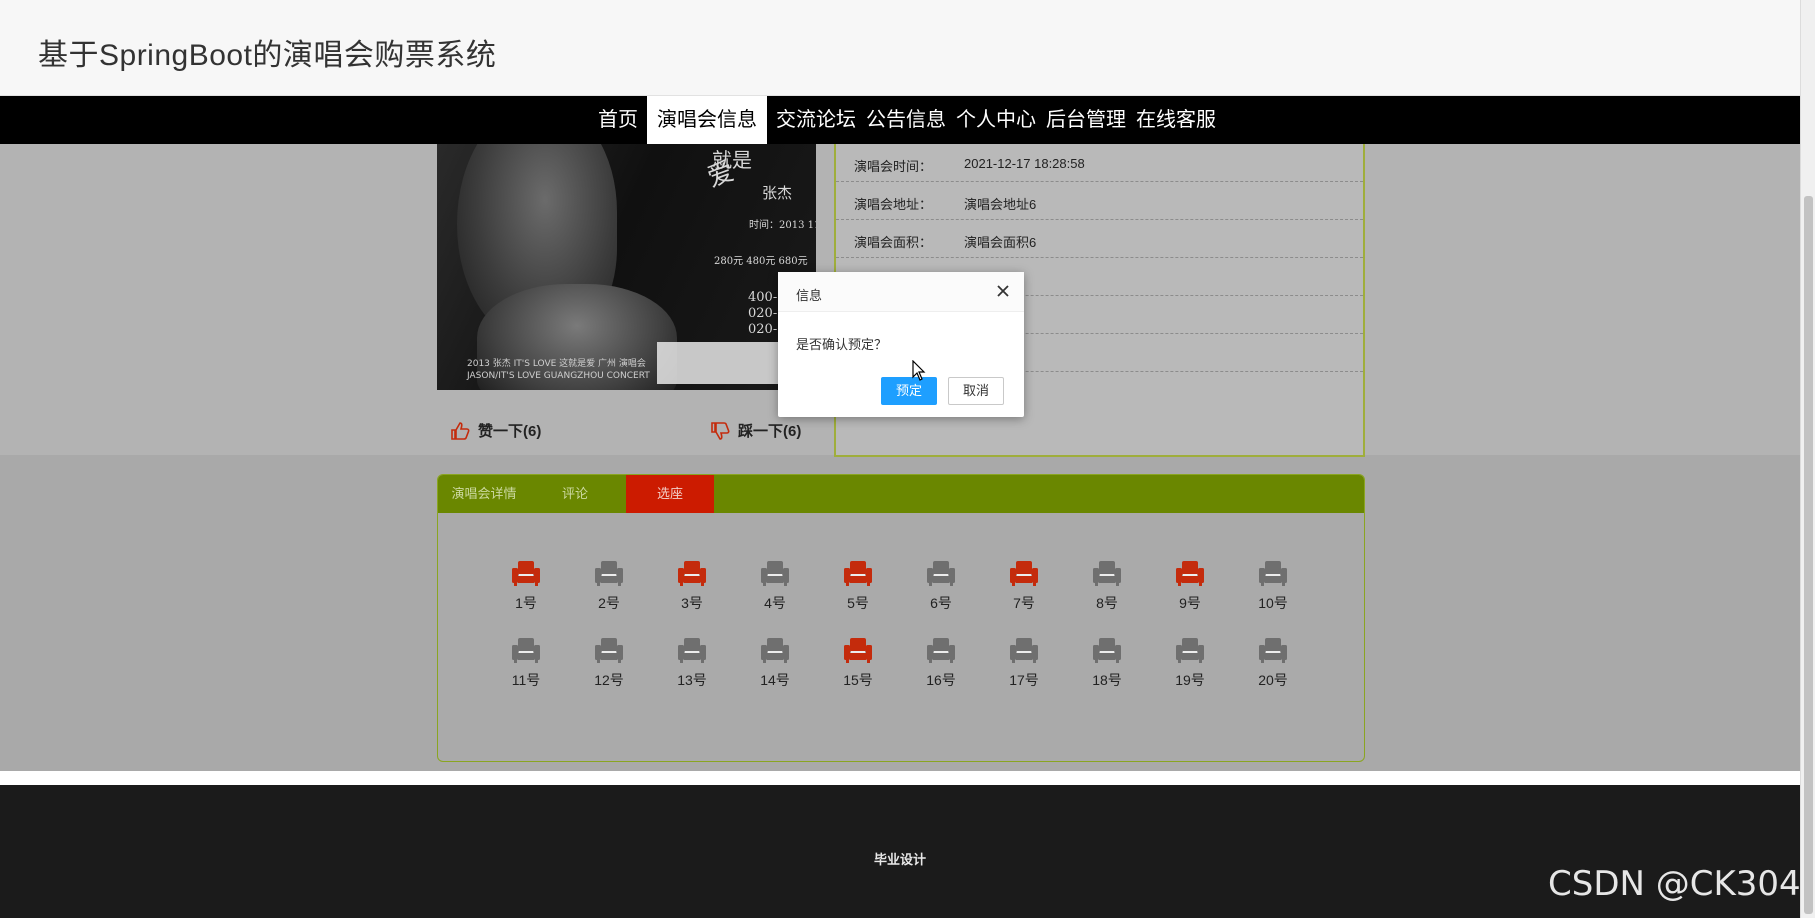 The image size is (1815, 918). Describe the element at coordinates (996, 120) in the screenshot. I see `nav-item-personal-center: 个人中心` at that location.